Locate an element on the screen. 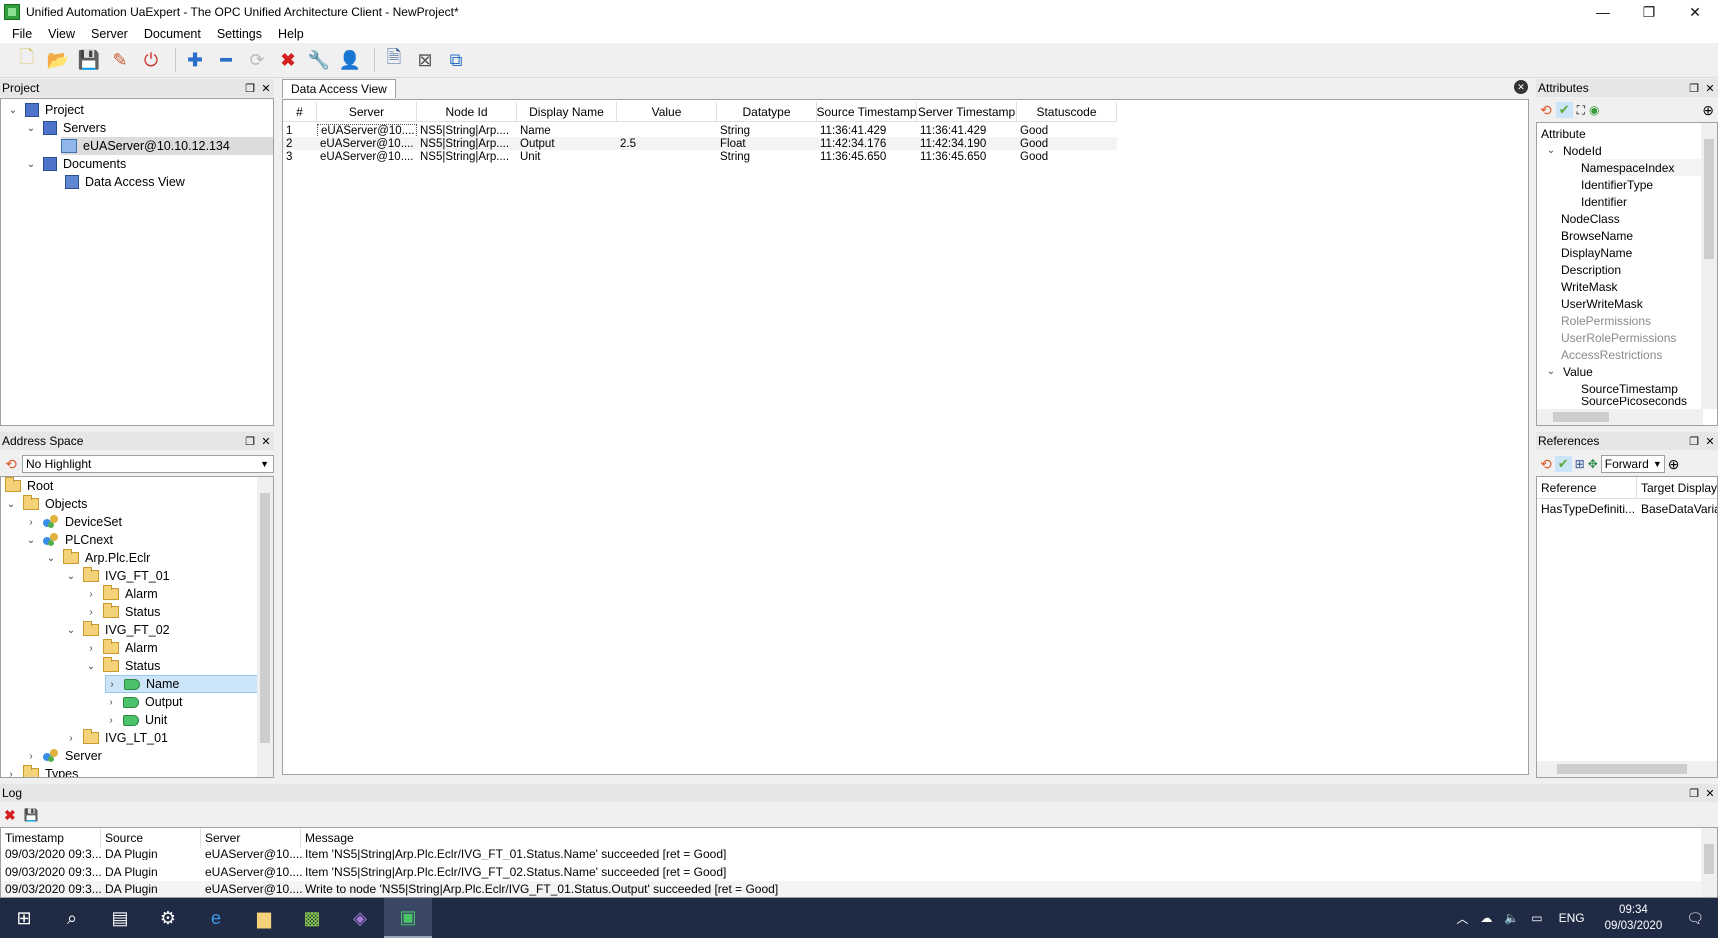 This screenshot has width=1718, height=938. target-icon: ✥ is located at coordinates (1593, 464).